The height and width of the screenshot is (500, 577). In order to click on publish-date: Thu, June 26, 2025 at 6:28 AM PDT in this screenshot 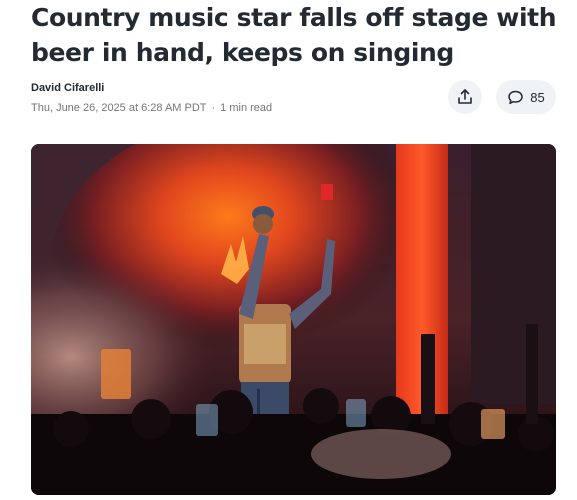, I will do `click(119, 108)`.